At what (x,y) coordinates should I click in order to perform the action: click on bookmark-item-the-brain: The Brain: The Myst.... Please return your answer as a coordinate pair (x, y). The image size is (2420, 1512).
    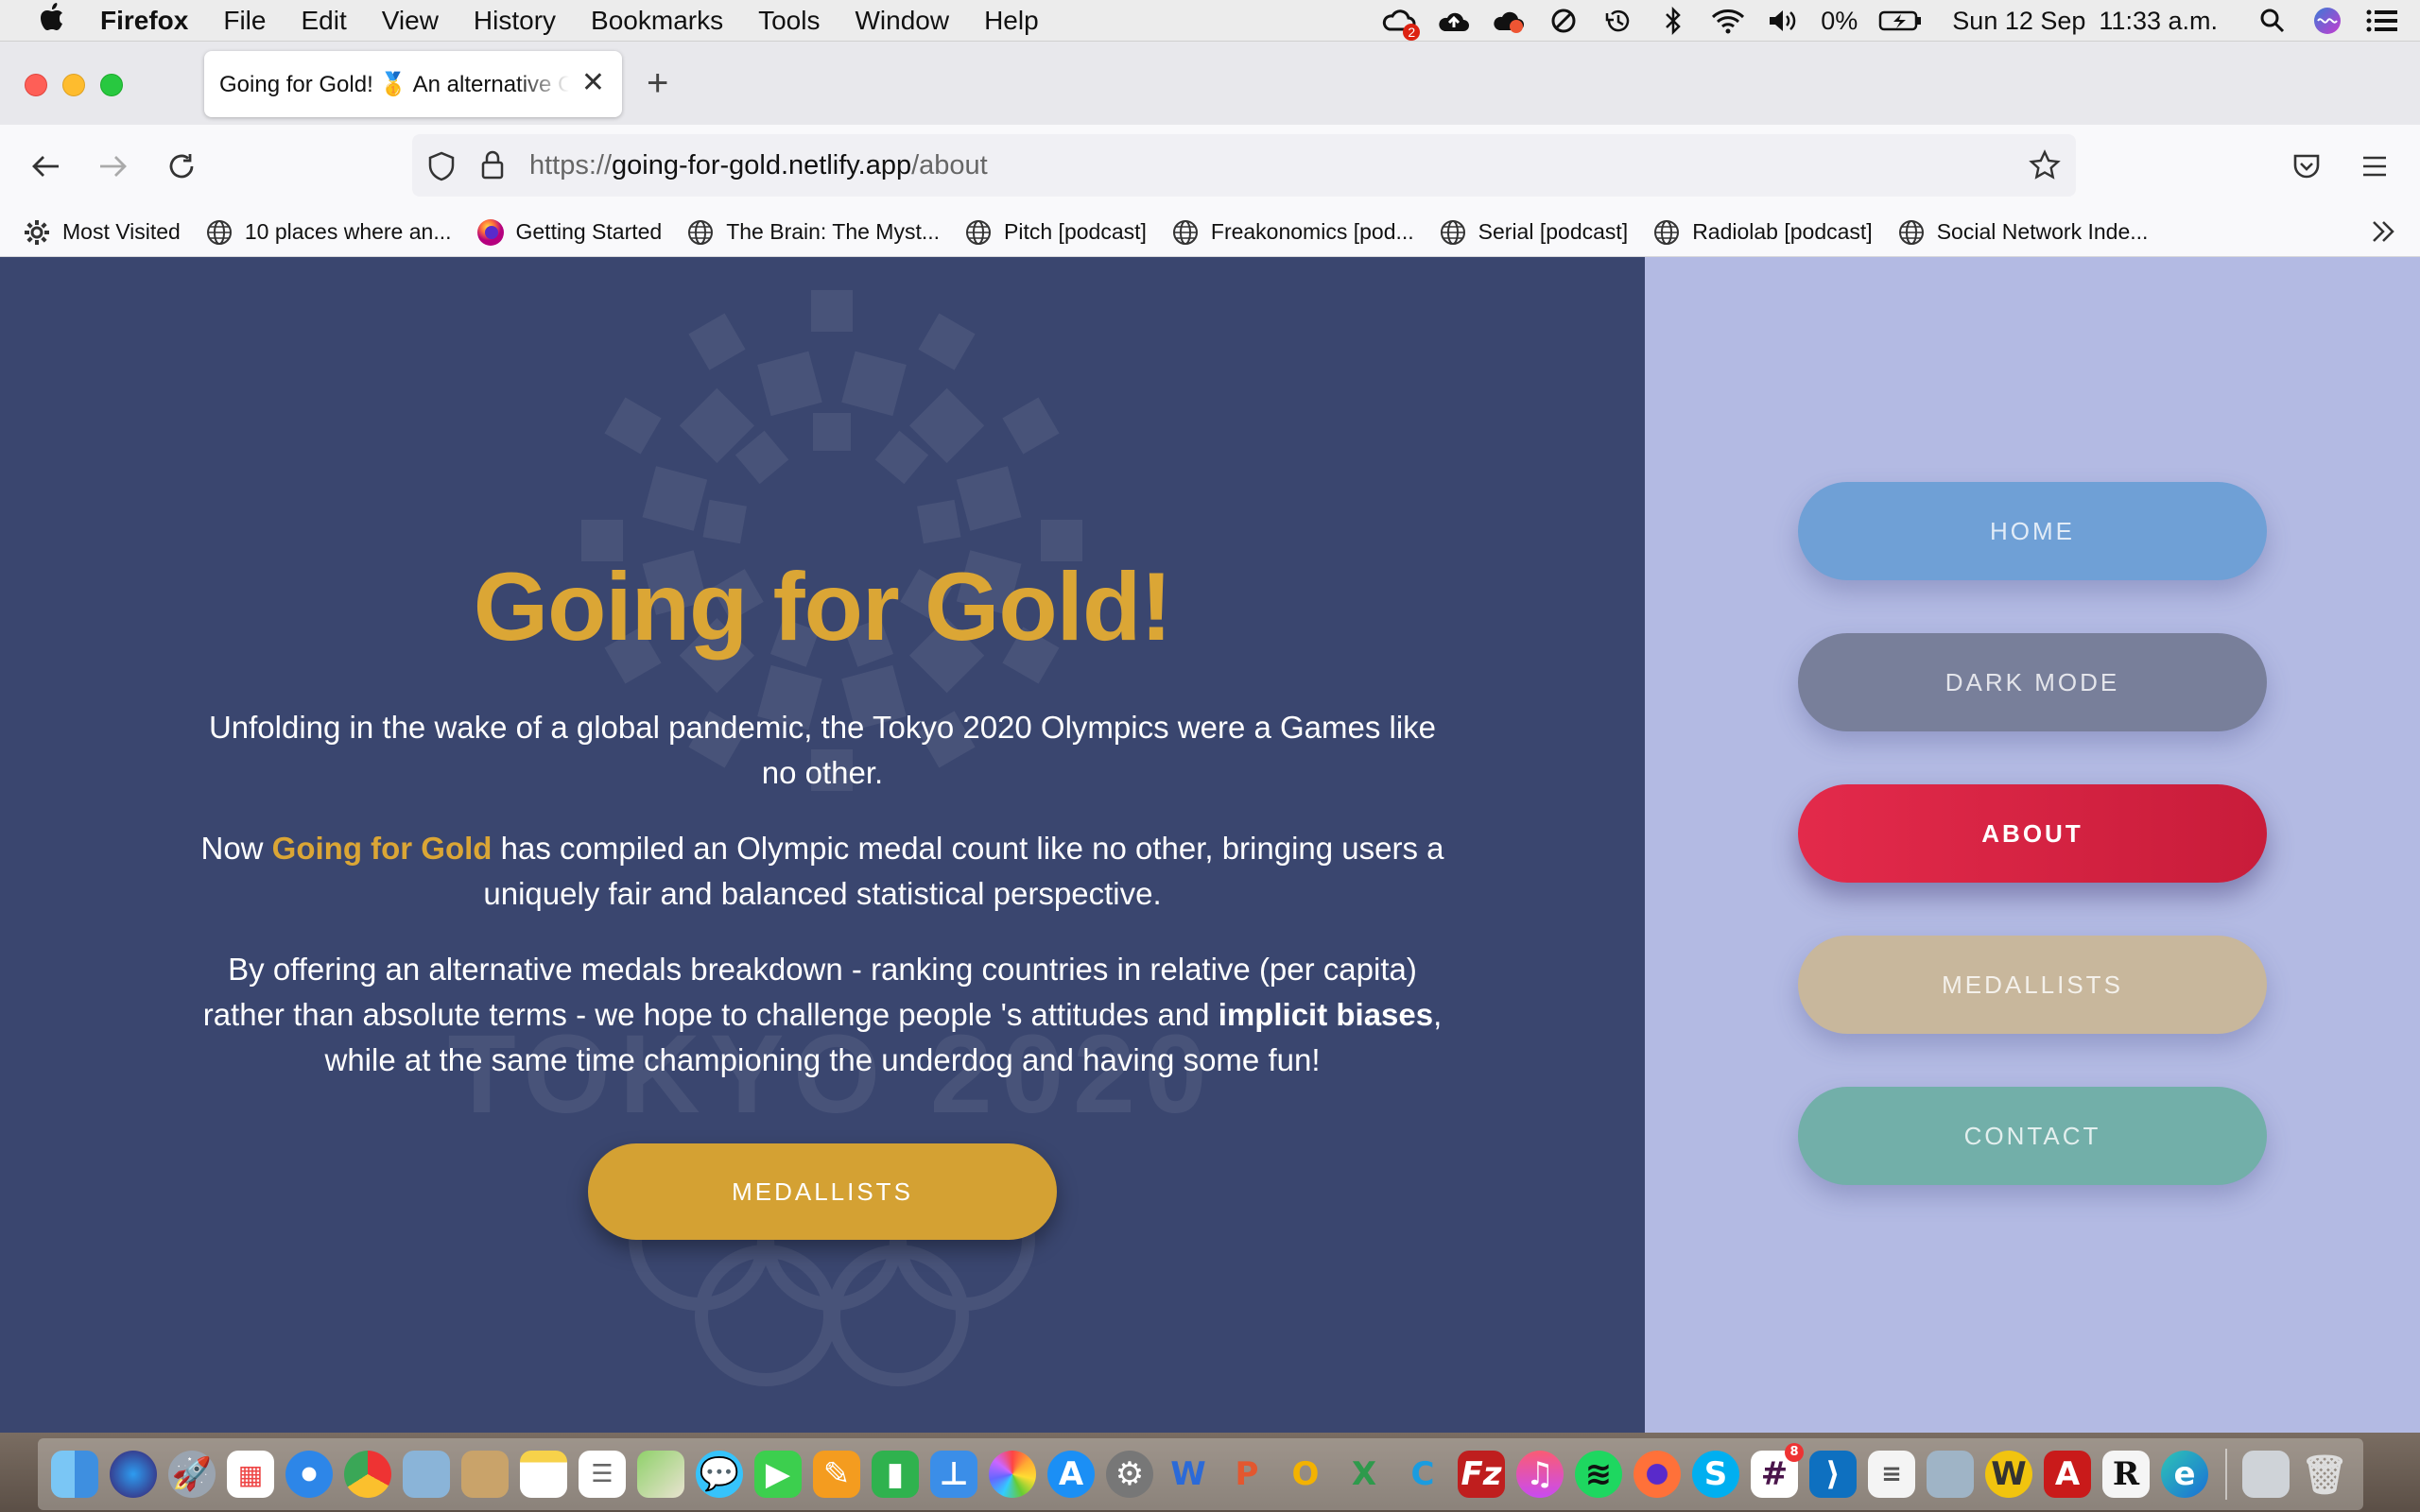
    Looking at the image, I should click on (813, 232).